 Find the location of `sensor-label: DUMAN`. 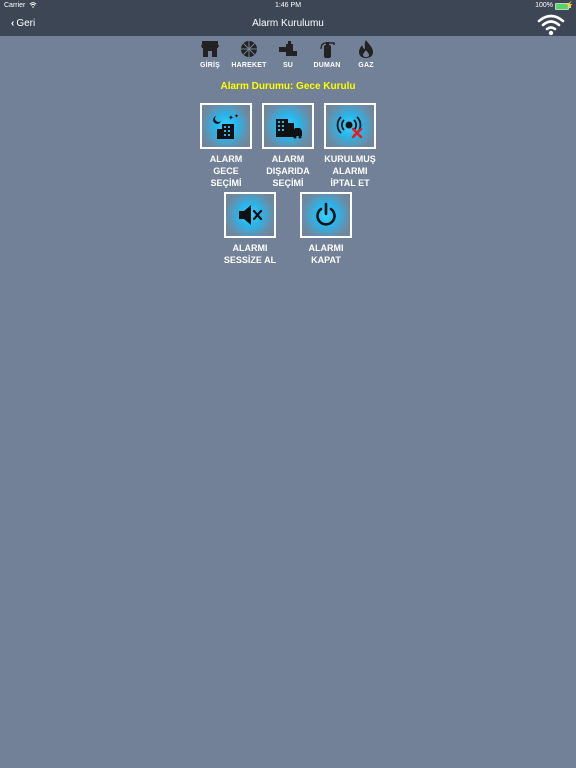

sensor-label: DUMAN is located at coordinates (327, 65).